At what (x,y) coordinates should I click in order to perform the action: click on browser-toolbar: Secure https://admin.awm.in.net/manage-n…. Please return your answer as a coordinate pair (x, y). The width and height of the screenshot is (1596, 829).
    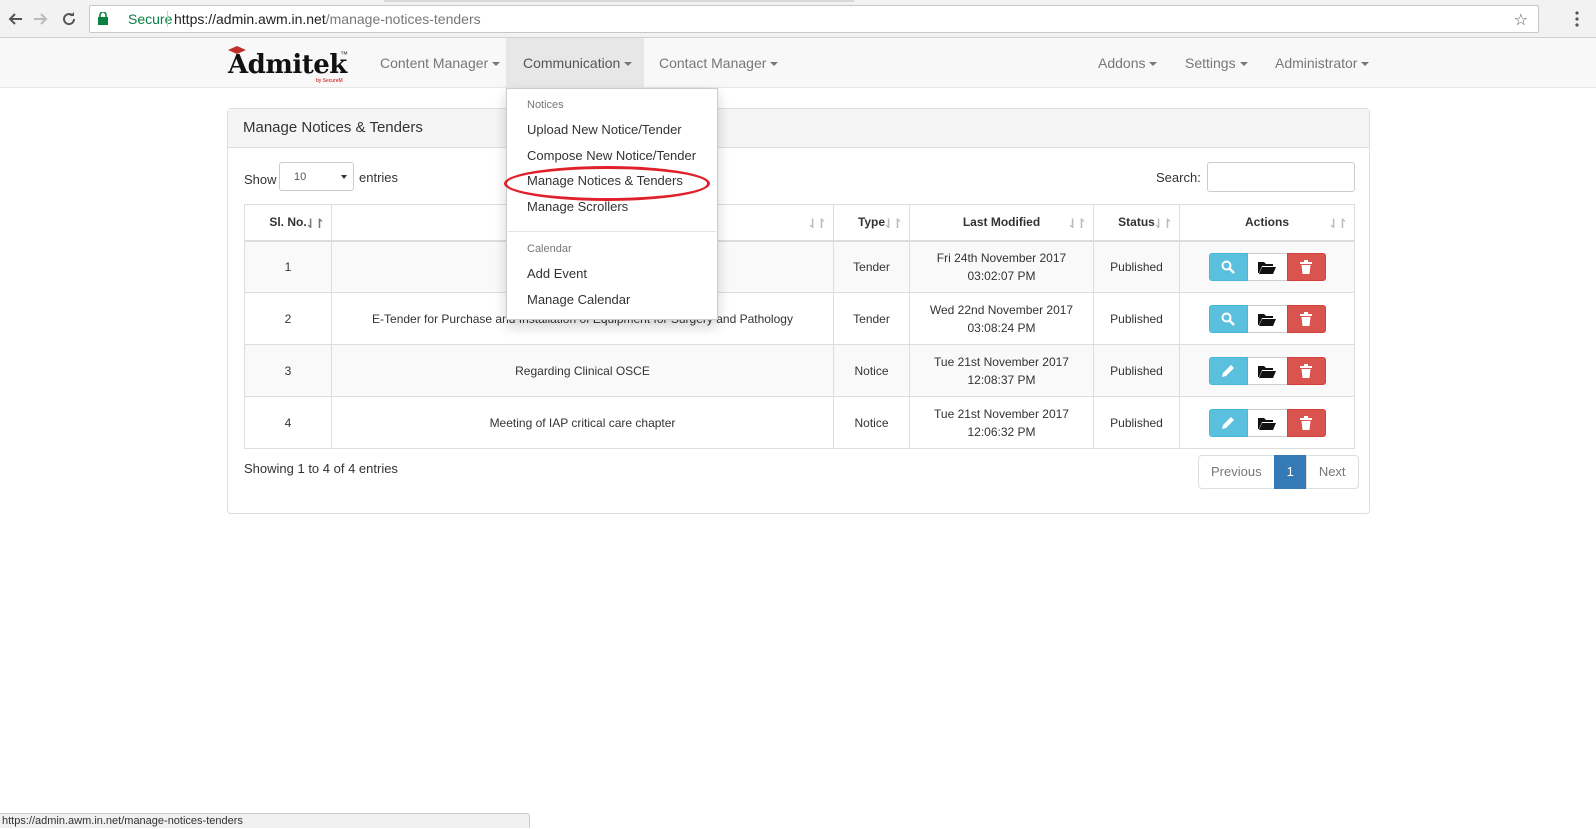
    Looking at the image, I should click on (798, 19).